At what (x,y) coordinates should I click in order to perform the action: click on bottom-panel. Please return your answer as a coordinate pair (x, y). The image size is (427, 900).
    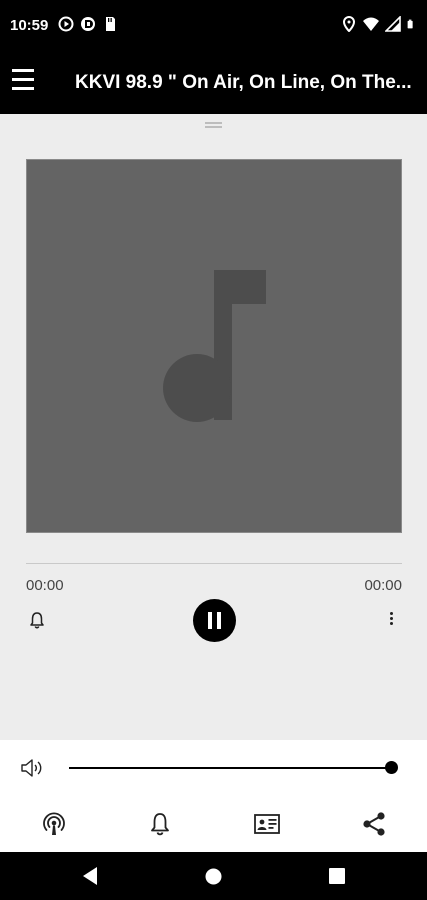
    Looking at the image, I should click on (213, 796).